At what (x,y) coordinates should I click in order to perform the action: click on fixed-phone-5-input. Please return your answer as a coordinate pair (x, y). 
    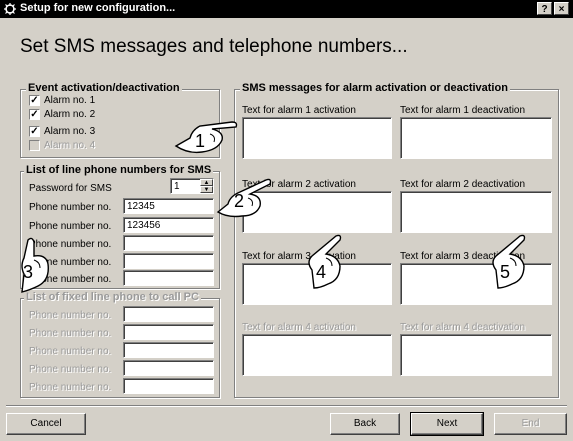
    Looking at the image, I should click on (168, 386).